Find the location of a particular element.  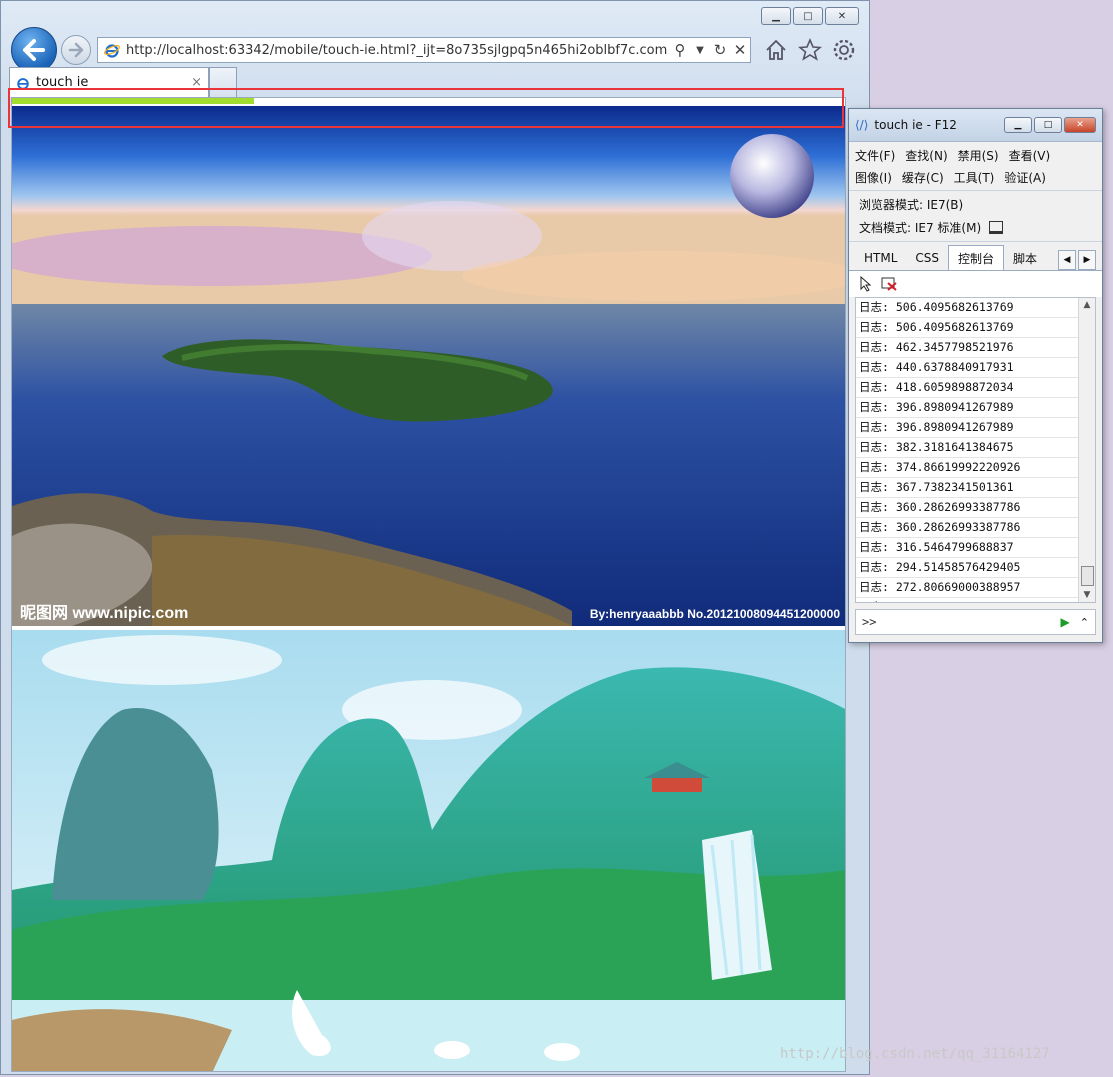

menu-row-2: 图像(I) 缓存(C) 工具(T) 验证(A) is located at coordinates (975, 177).